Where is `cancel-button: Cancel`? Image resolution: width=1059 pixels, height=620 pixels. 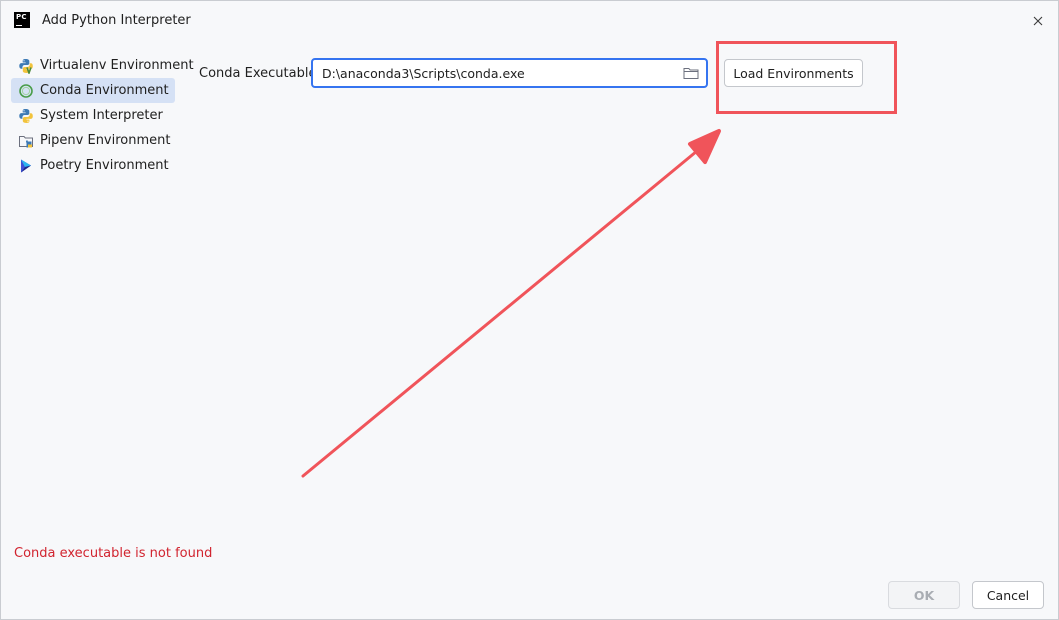 cancel-button: Cancel is located at coordinates (1008, 595).